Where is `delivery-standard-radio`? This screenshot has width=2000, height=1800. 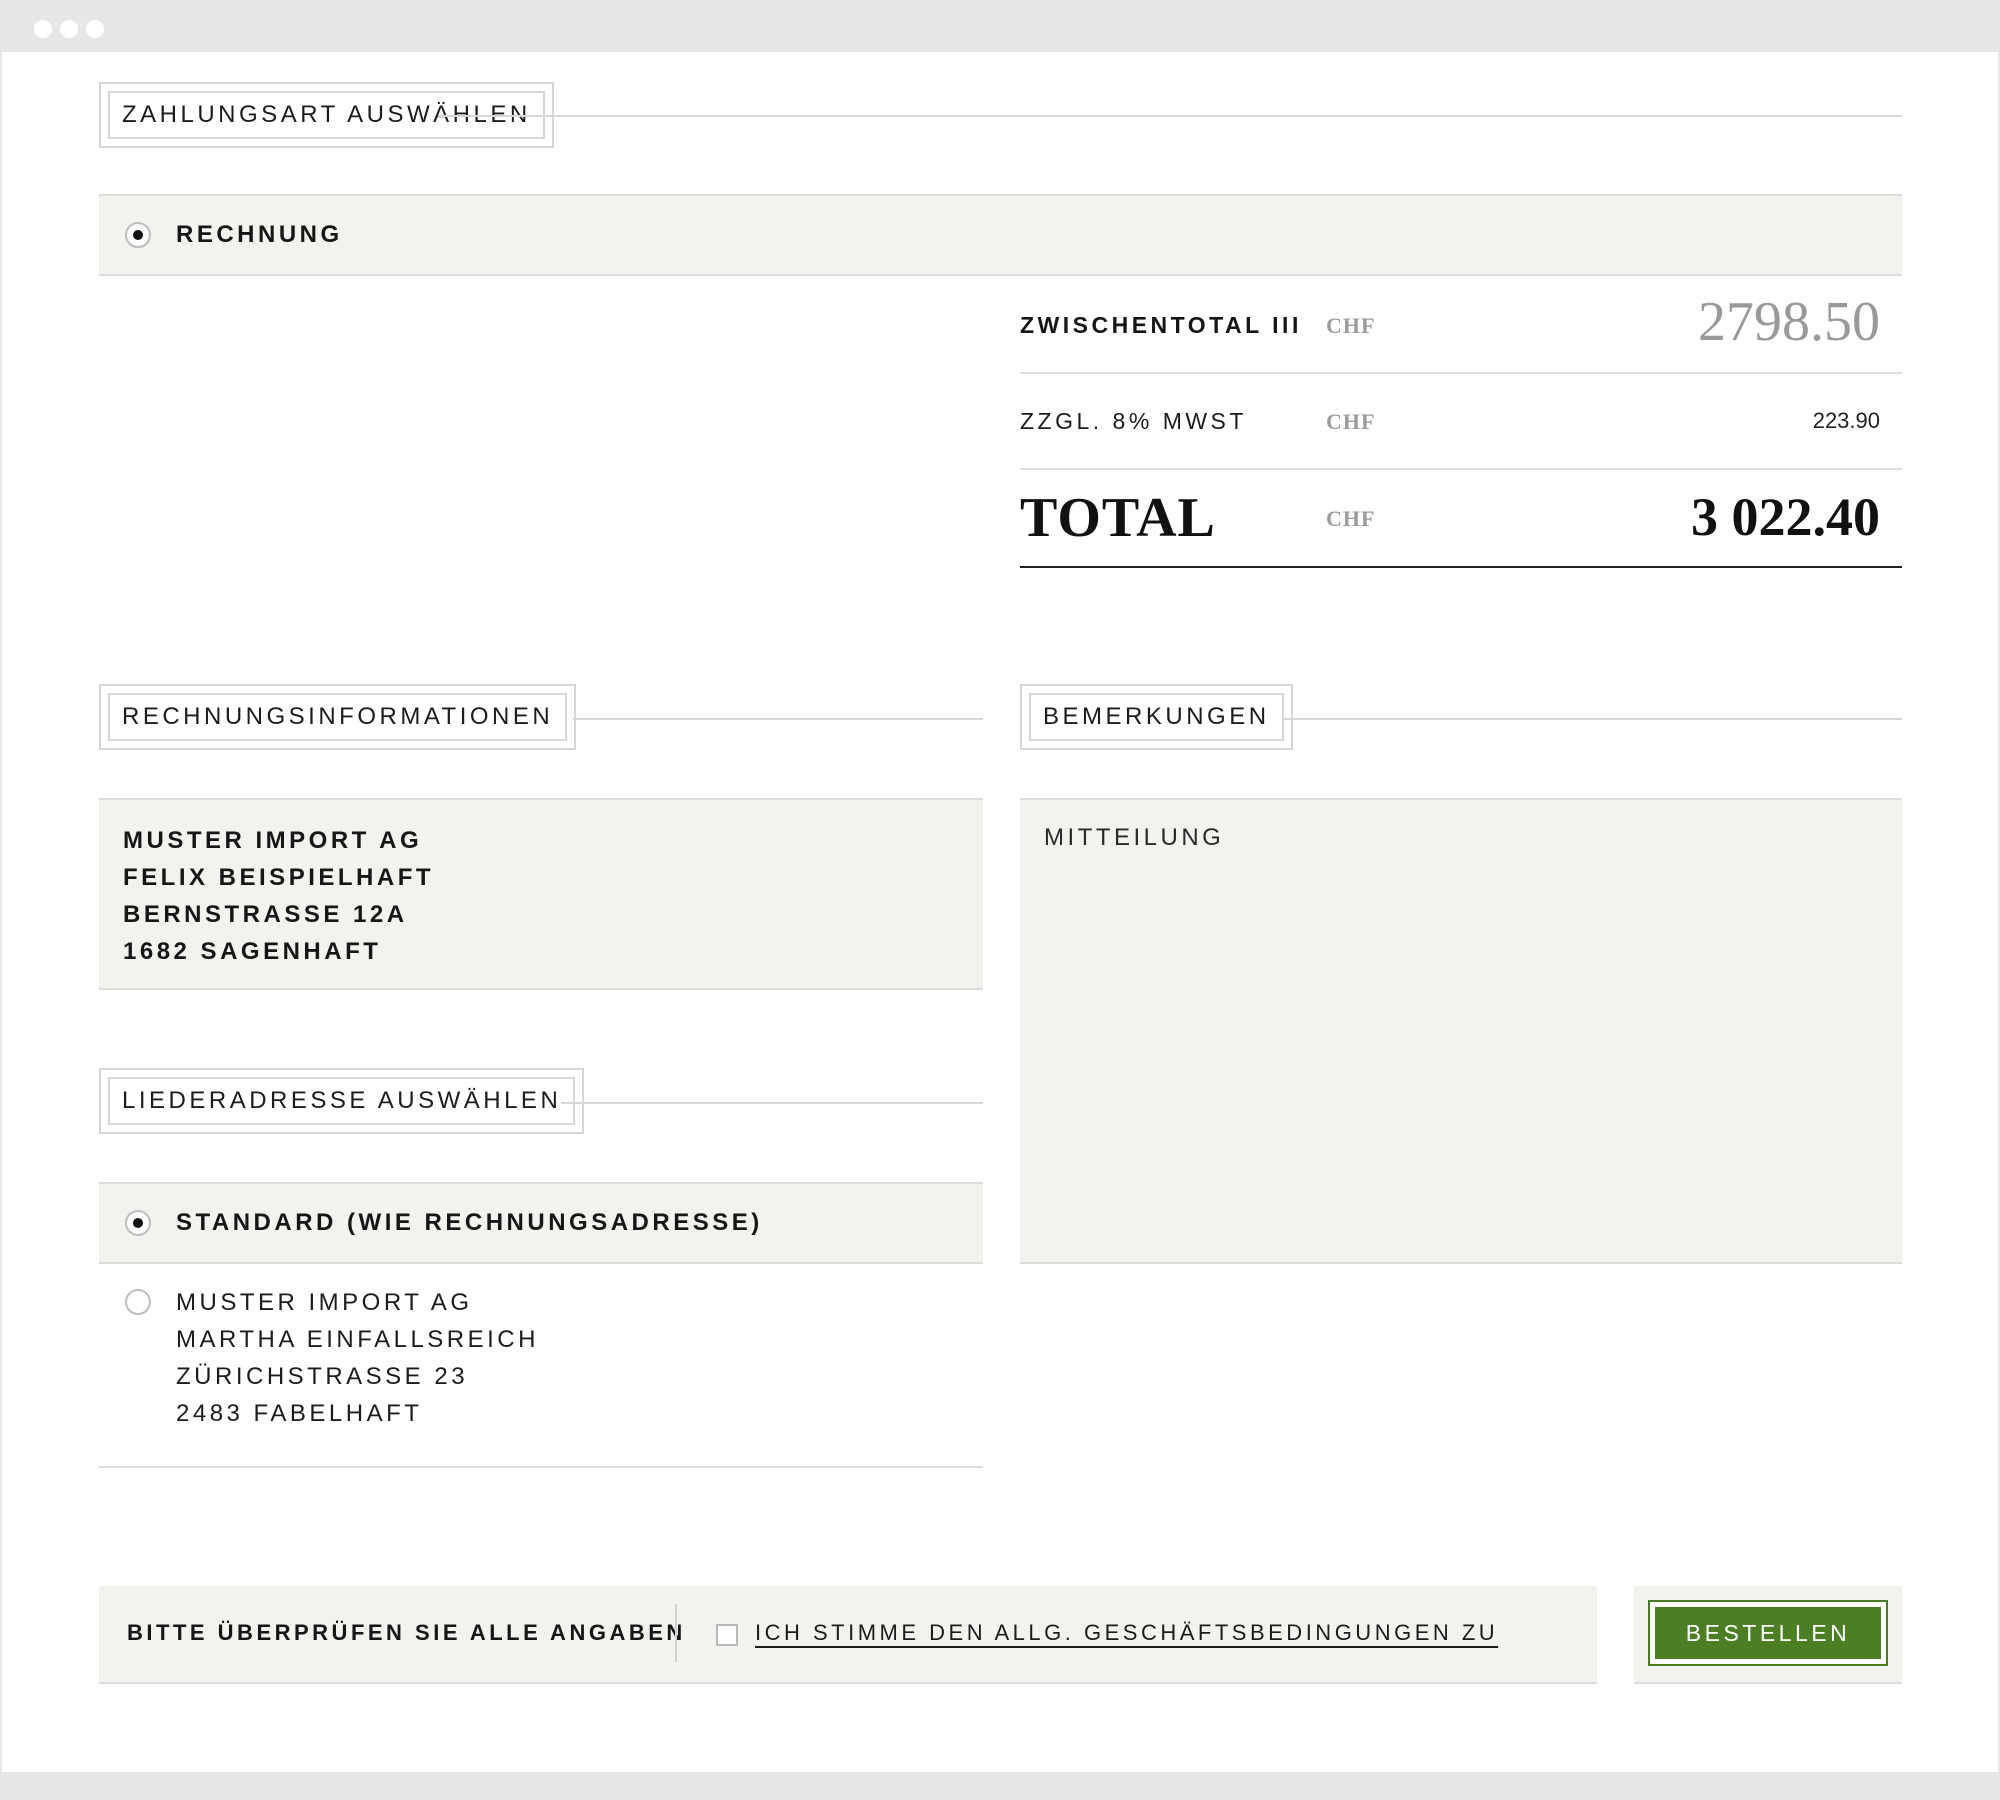 delivery-standard-radio is located at coordinates (138, 1223).